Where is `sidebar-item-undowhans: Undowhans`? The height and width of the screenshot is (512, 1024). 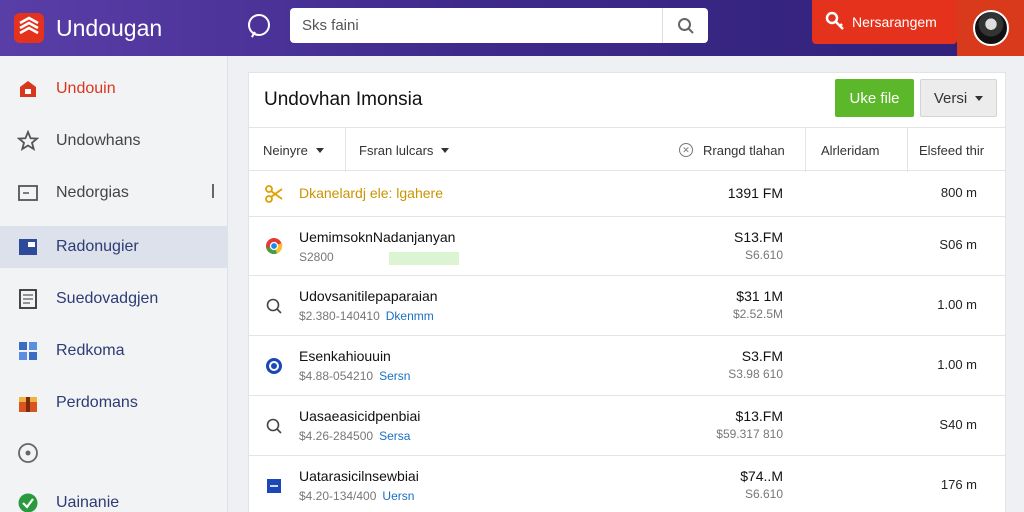 sidebar-item-undowhans: Undowhans is located at coordinates (114, 141).